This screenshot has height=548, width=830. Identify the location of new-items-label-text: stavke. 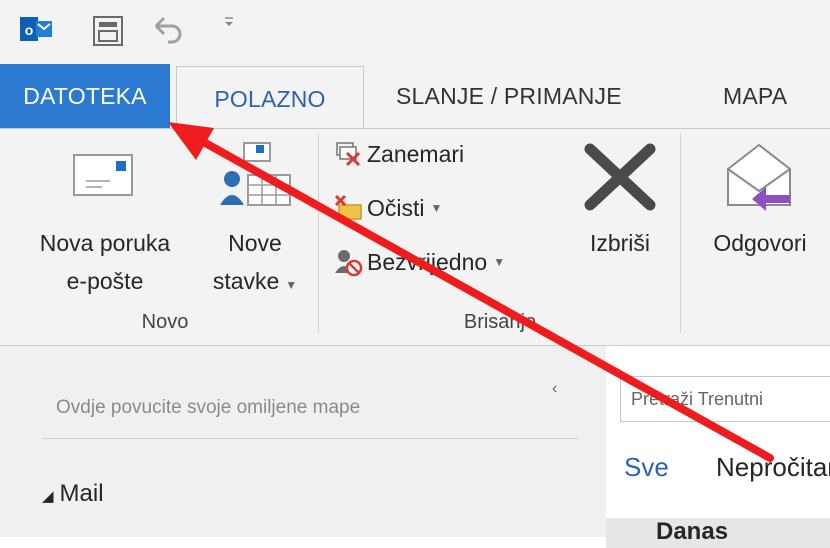
(246, 281).